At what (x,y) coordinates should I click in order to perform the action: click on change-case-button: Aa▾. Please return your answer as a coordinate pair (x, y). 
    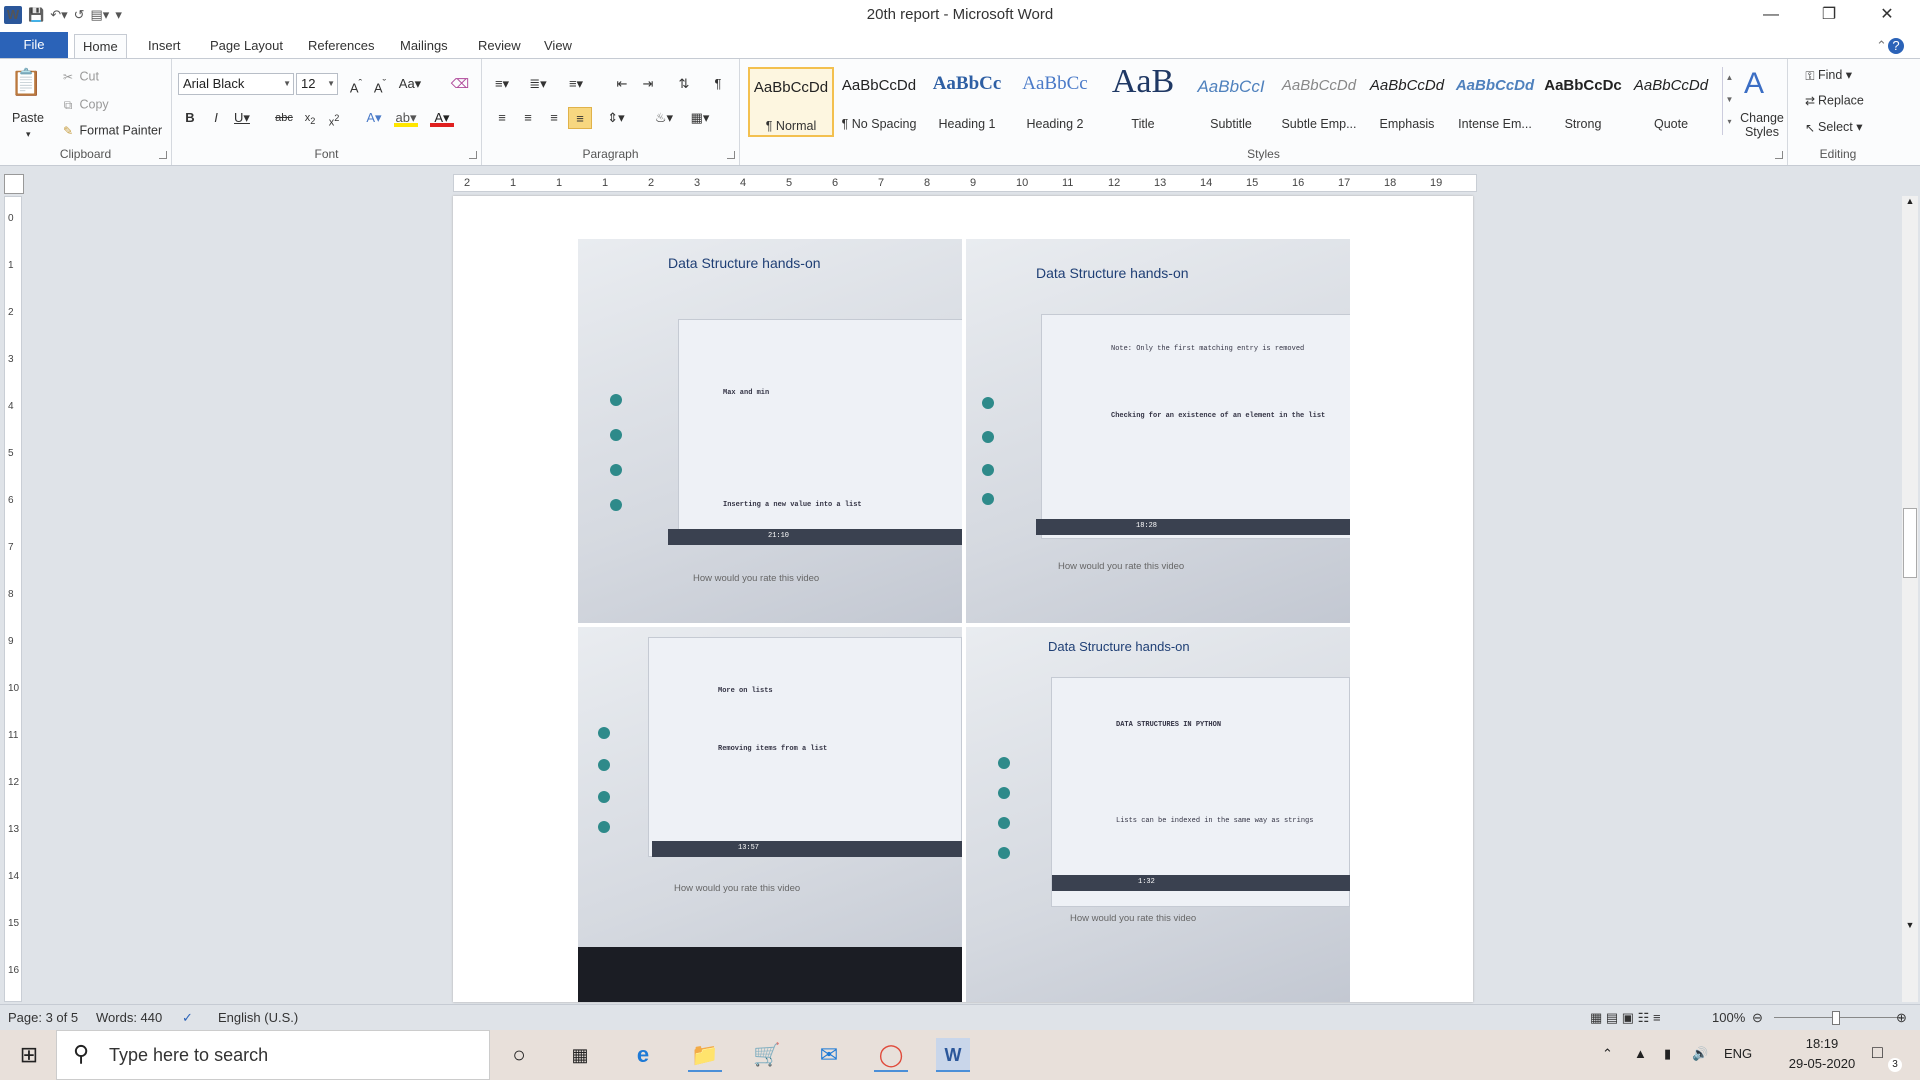
    Looking at the image, I should click on (410, 84).